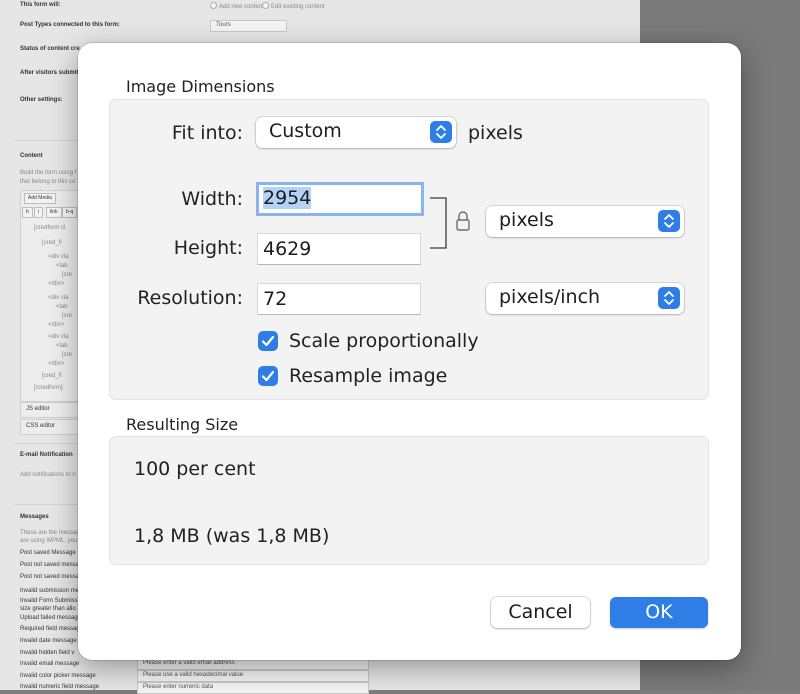  I want to click on resolution-unit-stepper-icon, so click(669, 298).